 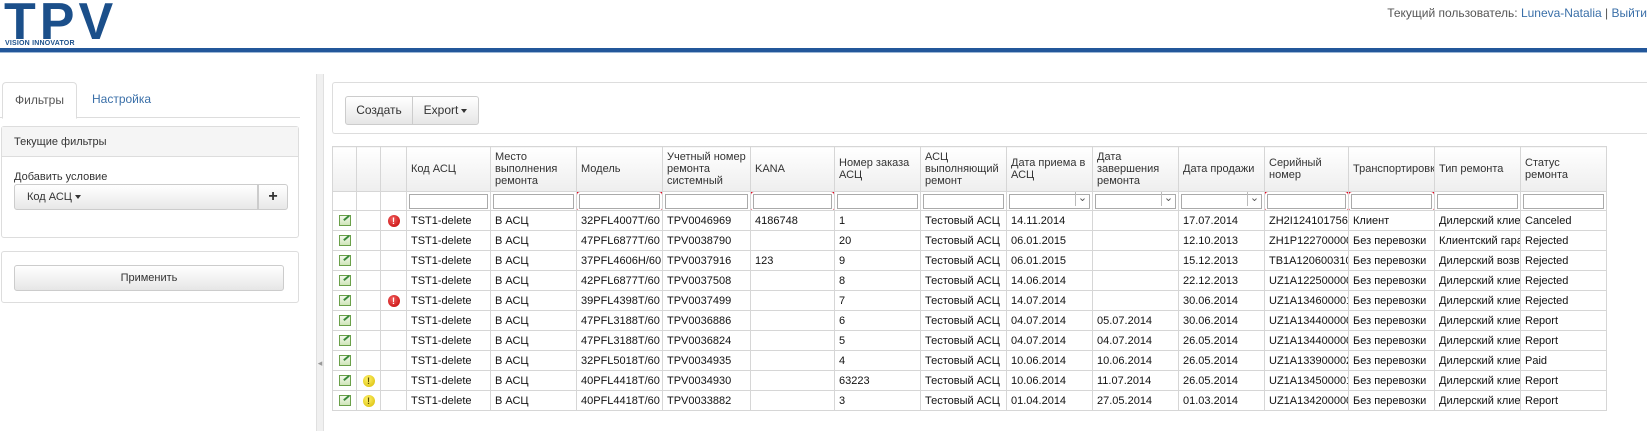 What do you see at coordinates (1221, 260) in the screenshot?
I see `cell-date-sale: 15.12.2013` at bounding box center [1221, 260].